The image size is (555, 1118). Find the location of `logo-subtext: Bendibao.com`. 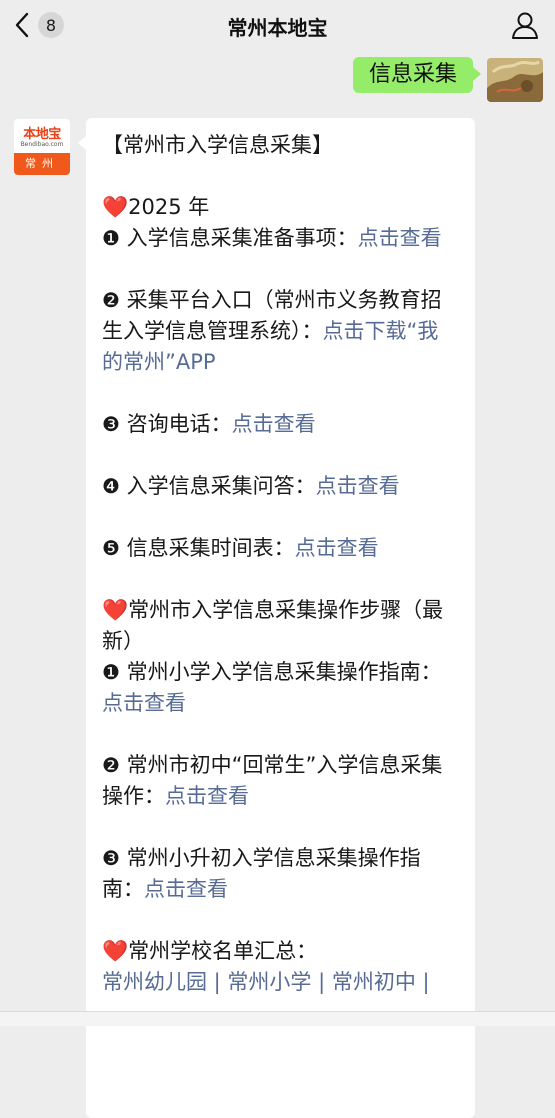

logo-subtext: Bendibao.com is located at coordinates (42, 144).